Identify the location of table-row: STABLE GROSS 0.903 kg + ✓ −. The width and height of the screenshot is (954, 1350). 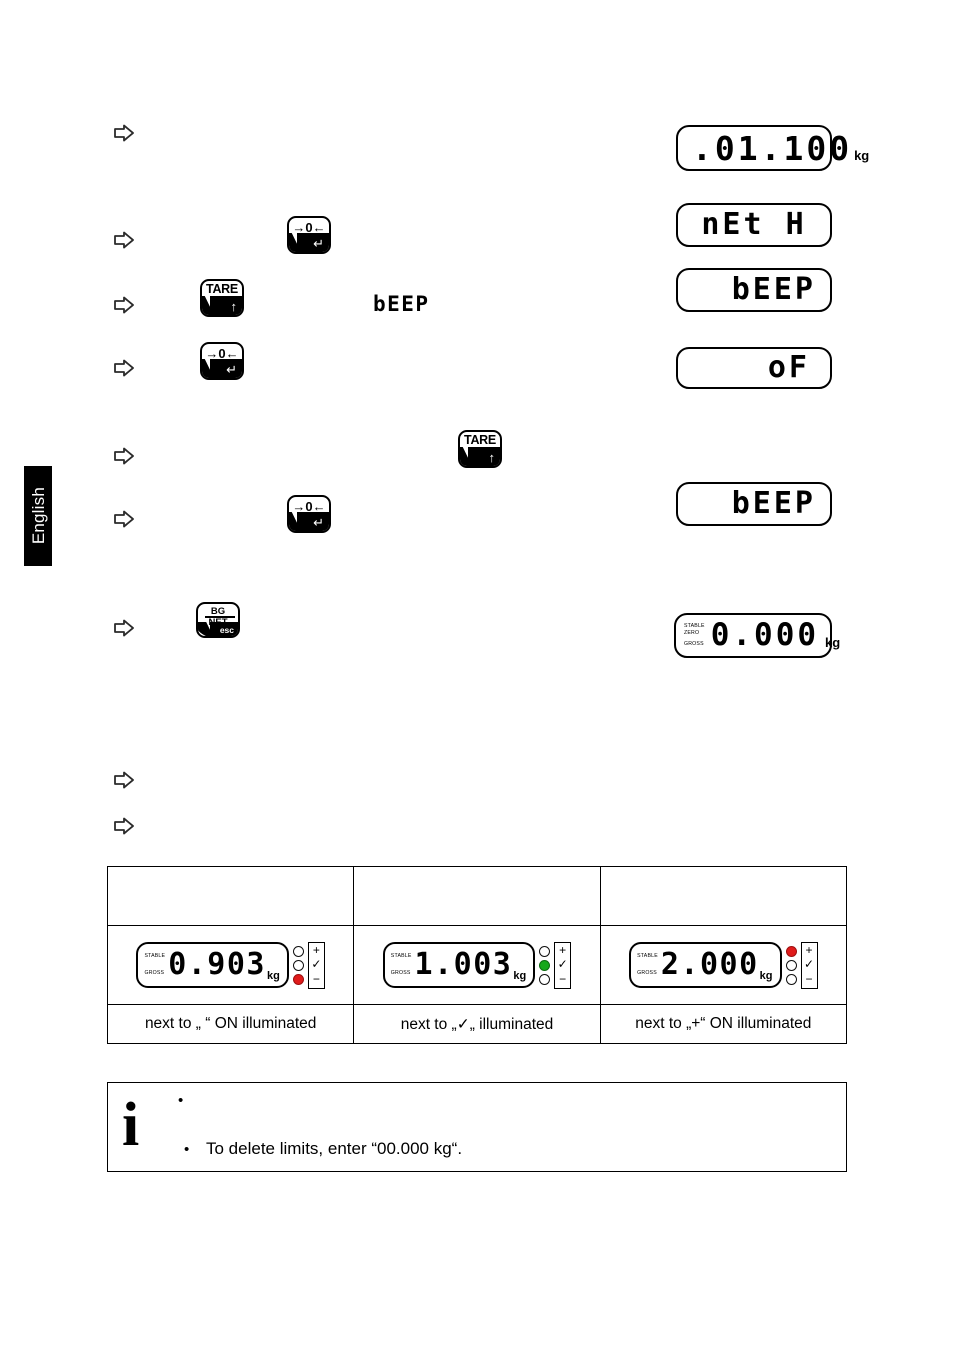
(230, 965).